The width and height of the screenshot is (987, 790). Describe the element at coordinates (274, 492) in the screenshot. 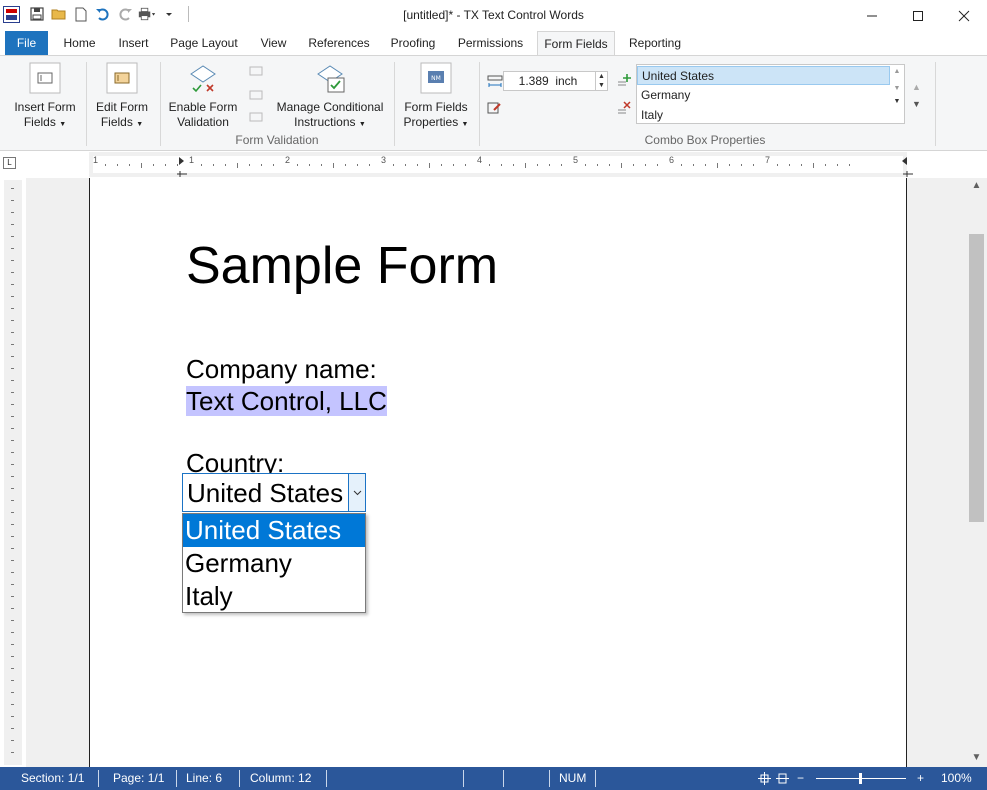

I see `country-combo-box: United States` at that location.